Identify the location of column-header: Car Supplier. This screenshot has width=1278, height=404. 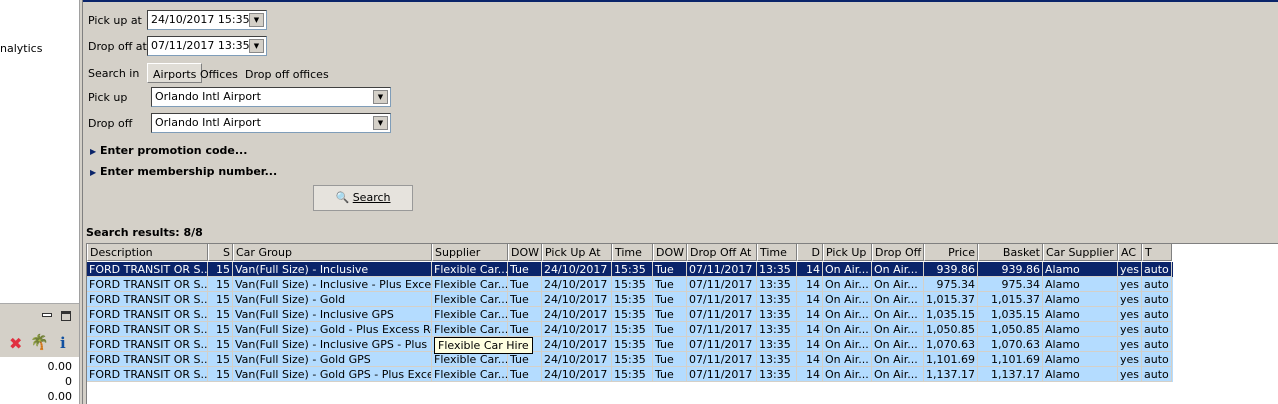
(1080, 252).